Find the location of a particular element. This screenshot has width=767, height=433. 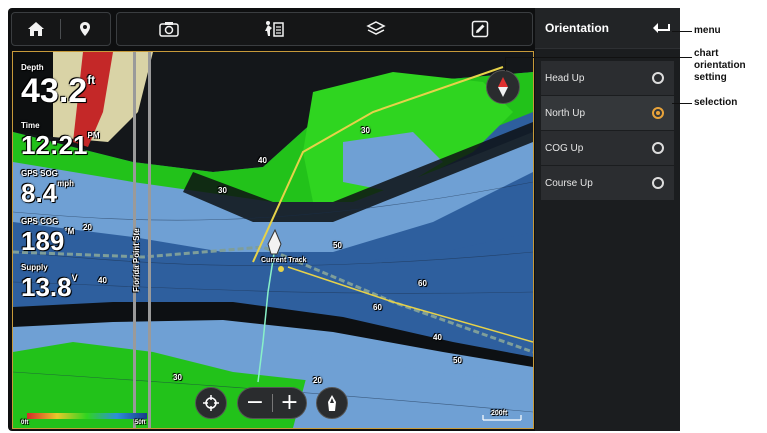

time-readout: 12:21PM is located at coordinates (60, 145).